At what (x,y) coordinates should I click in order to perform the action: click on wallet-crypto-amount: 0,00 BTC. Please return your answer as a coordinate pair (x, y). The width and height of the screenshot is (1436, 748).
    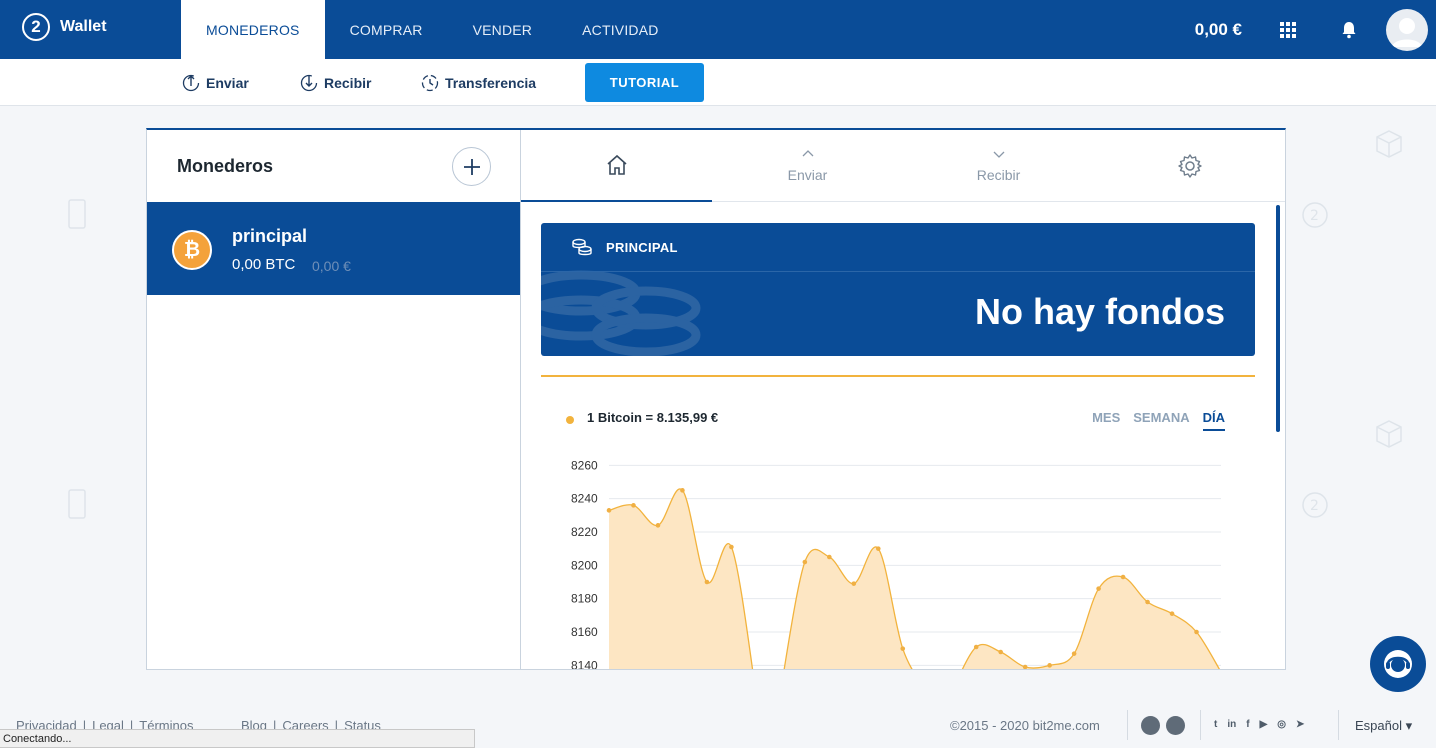
    Looking at the image, I should click on (264, 264).